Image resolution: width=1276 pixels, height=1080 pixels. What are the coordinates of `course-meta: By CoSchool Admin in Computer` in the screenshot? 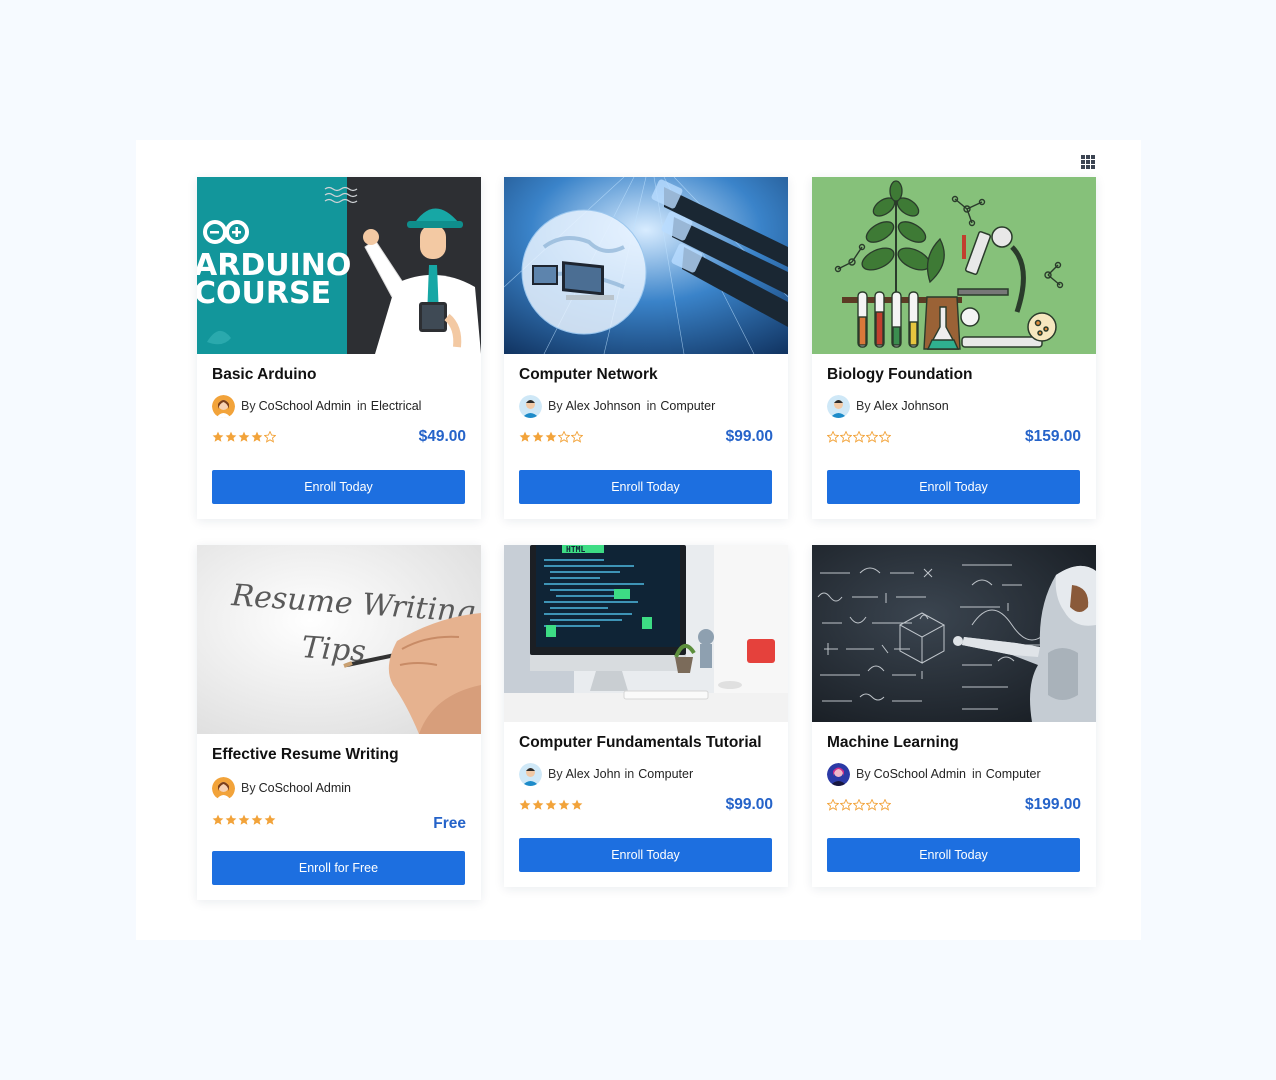 It's located at (954, 774).